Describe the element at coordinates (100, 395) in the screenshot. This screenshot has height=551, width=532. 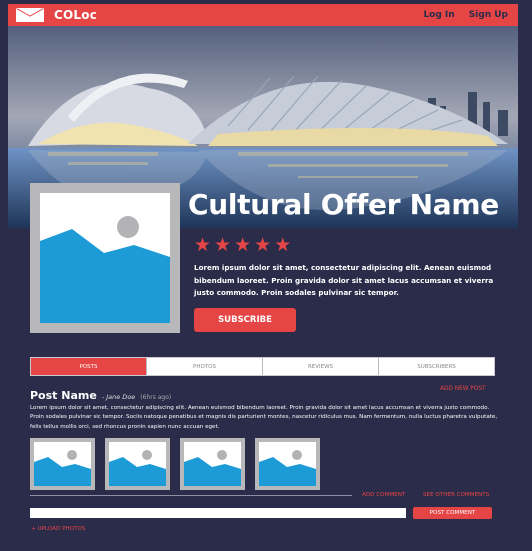
I see `post-header: Post Name - Jane Doe (6hrs ago)` at that location.